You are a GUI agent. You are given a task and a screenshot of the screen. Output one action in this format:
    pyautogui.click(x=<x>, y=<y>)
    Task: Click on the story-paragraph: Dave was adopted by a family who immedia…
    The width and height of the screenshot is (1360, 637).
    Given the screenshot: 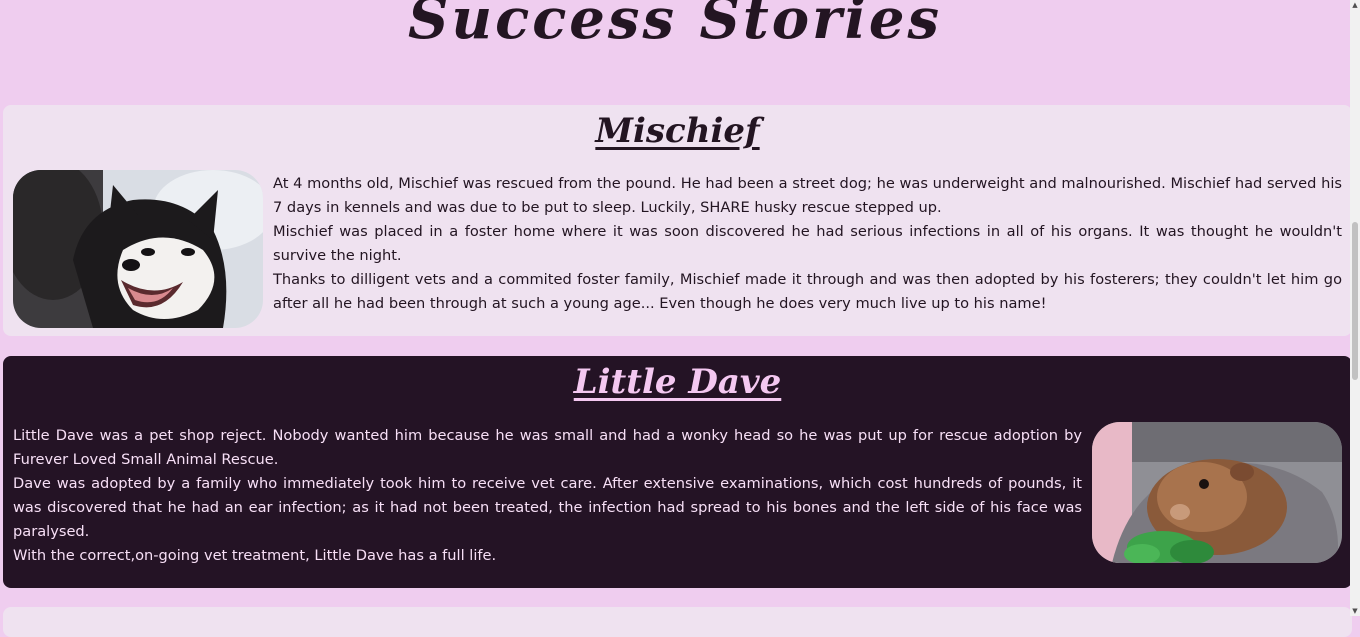 What is the action you would take?
    pyautogui.click(x=547, y=507)
    